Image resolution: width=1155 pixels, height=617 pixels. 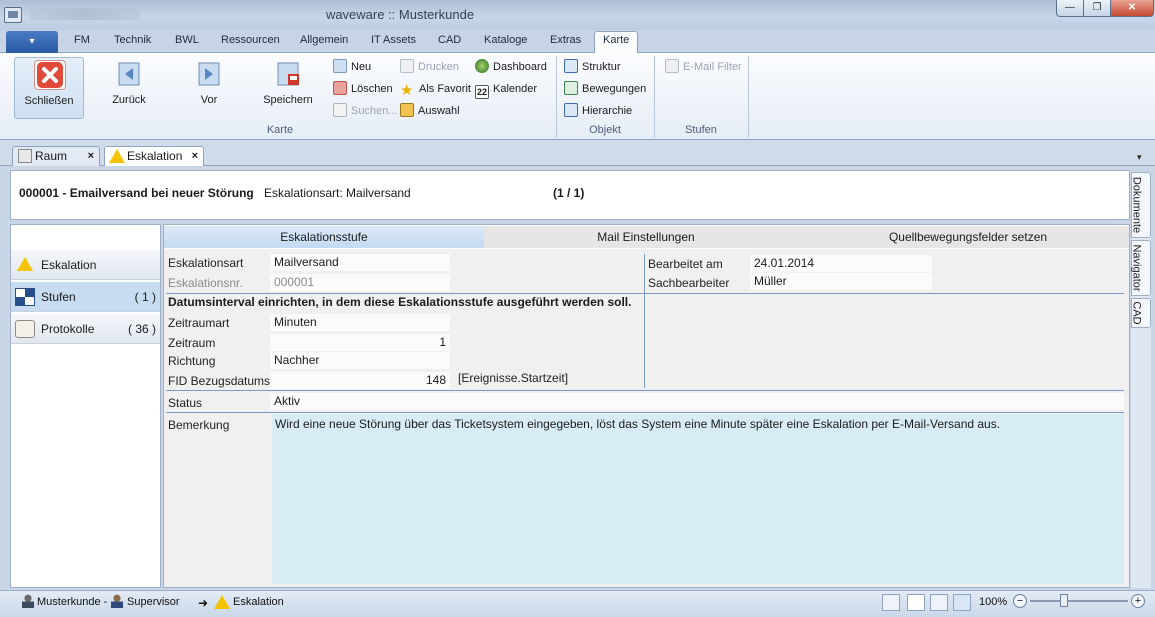 I want to click on email-filter-button: E-Mail Filter, so click(x=703, y=67).